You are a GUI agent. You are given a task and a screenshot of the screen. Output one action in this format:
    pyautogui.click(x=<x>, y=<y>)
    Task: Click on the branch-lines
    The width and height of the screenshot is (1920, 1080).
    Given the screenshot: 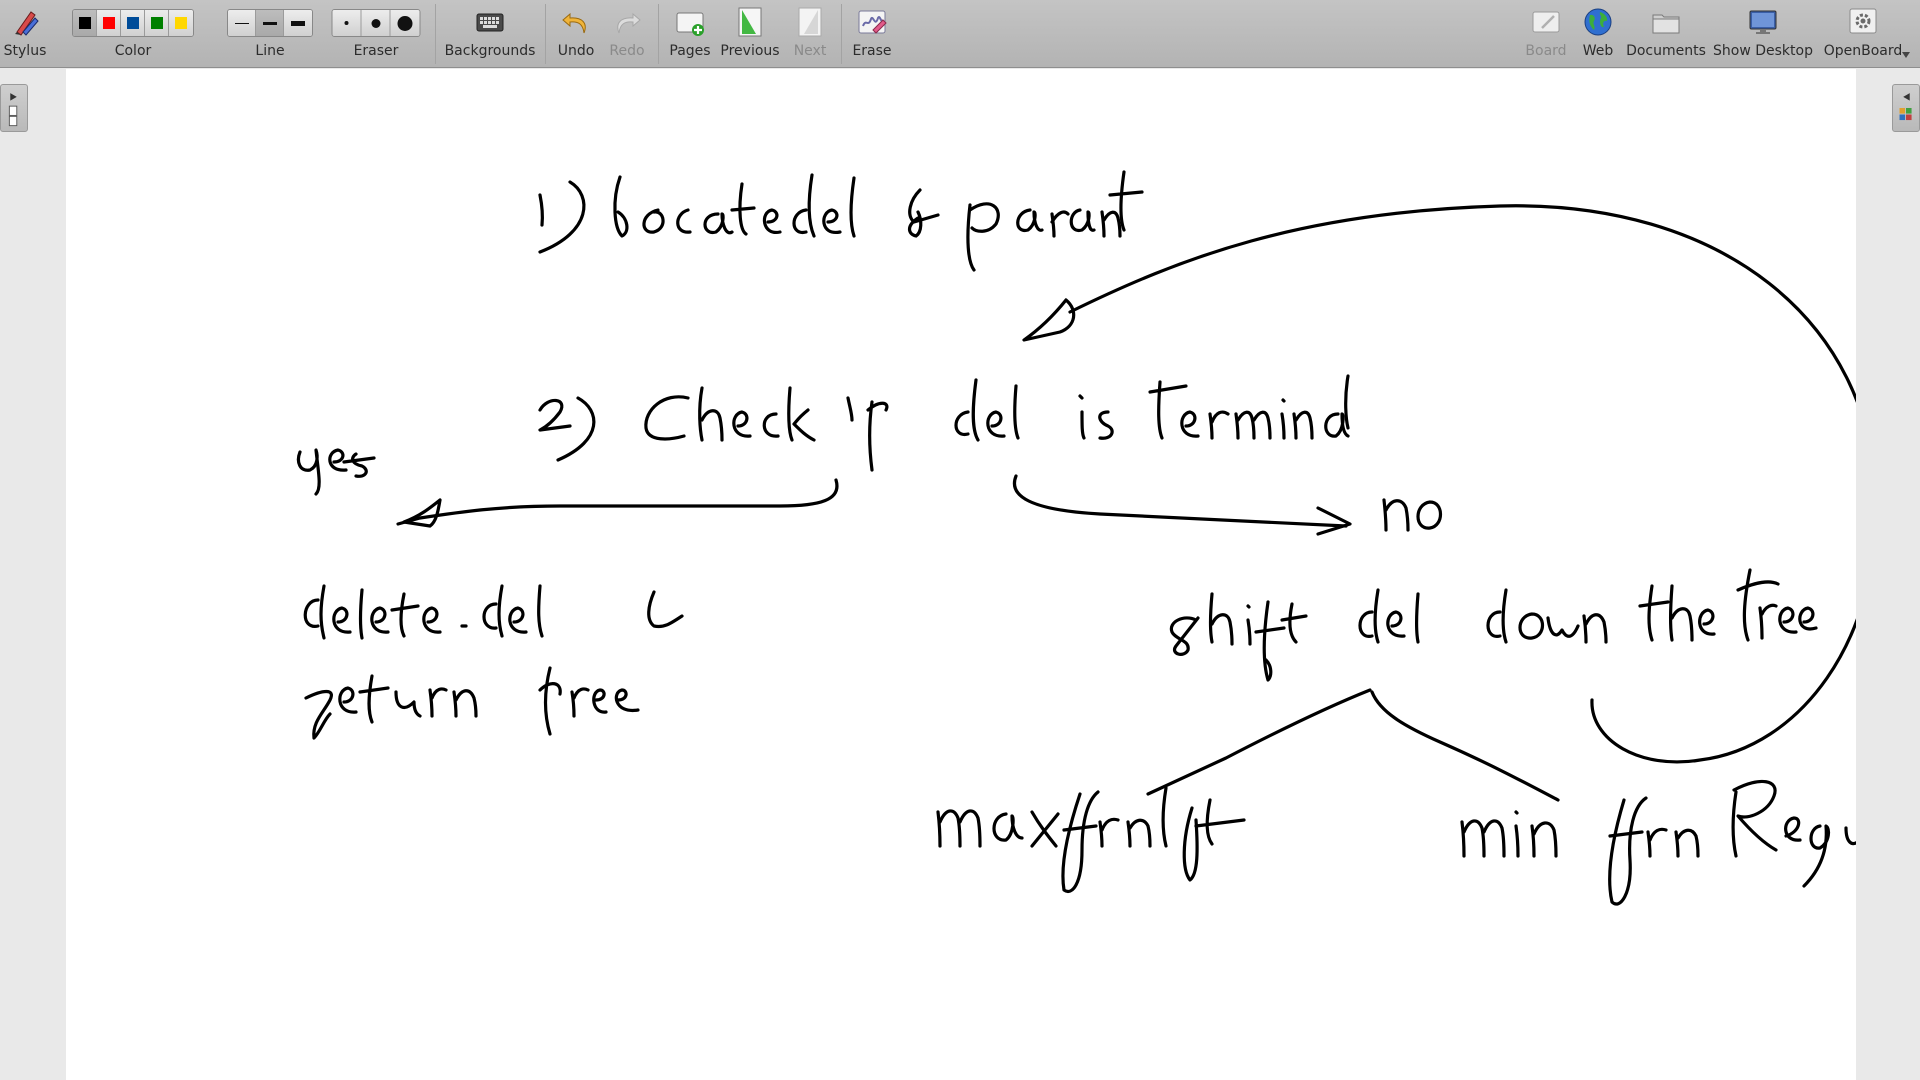 What is the action you would take?
    pyautogui.click(x=1353, y=745)
    